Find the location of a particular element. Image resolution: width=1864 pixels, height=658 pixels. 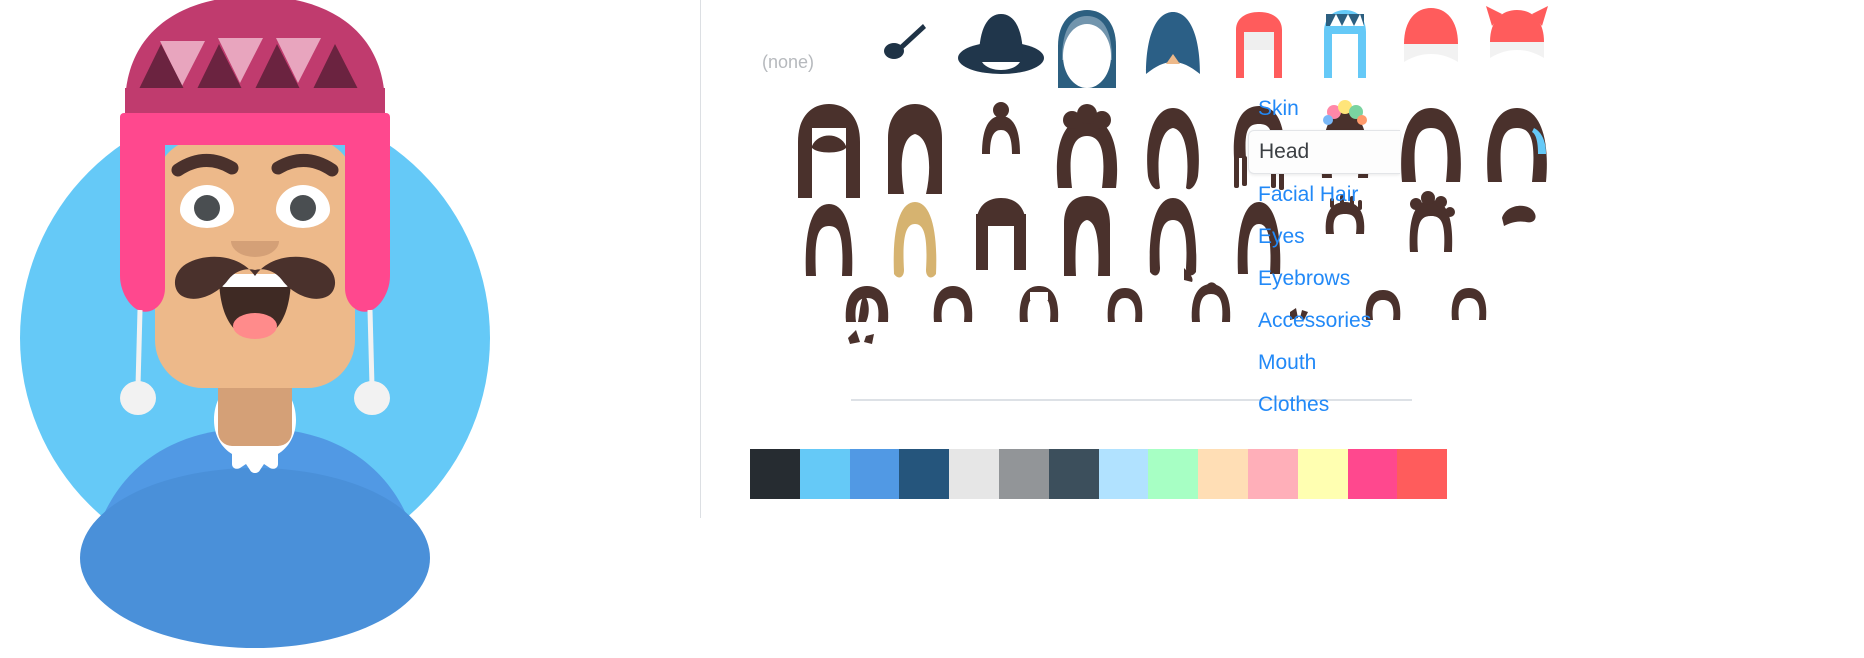

category-label: Clothes is located at coordinates (1294, 404).